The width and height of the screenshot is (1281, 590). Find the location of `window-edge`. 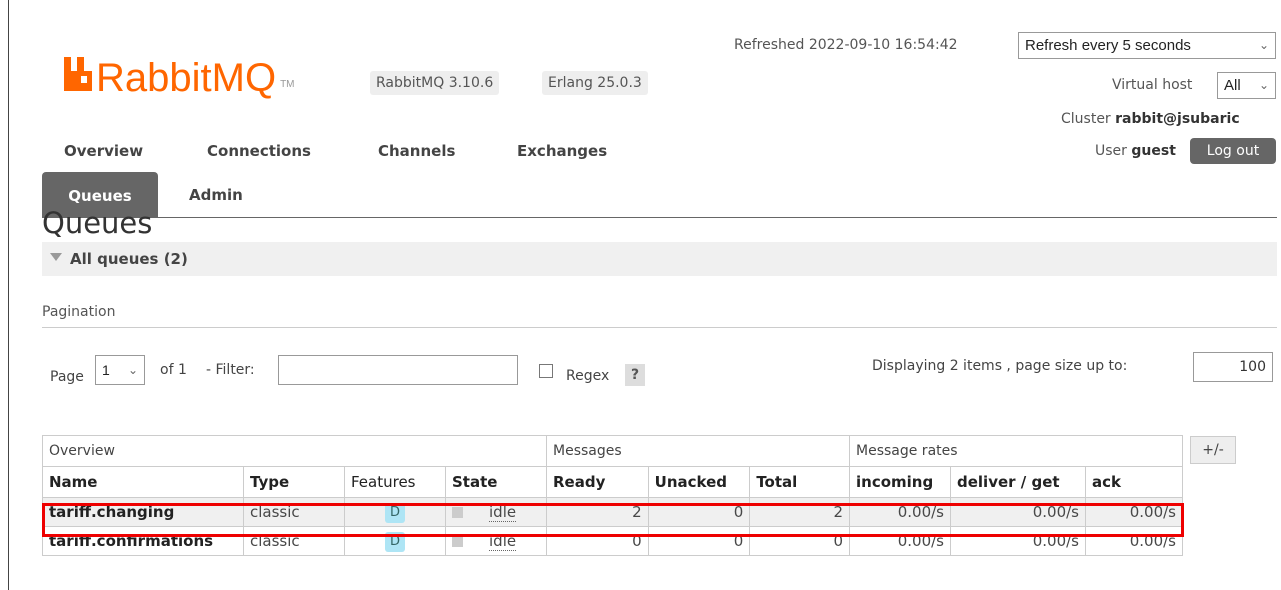

window-edge is located at coordinates (8, 295).